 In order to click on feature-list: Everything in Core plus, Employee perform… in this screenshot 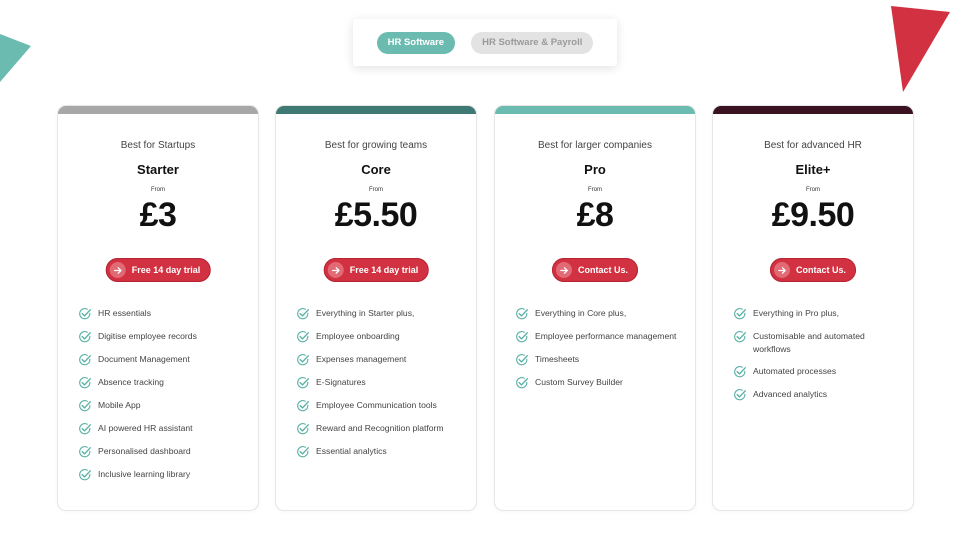, I will do `click(600, 353)`.